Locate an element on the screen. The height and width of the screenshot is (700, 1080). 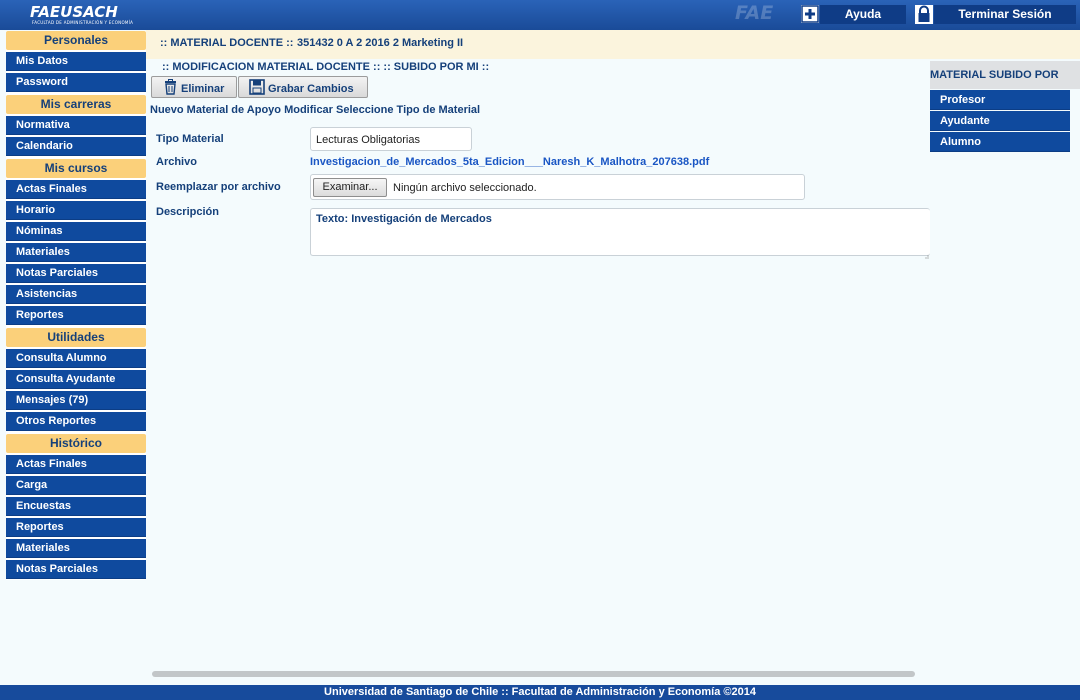
sidebar-item-horario: Horario is located at coordinates (76, 210).